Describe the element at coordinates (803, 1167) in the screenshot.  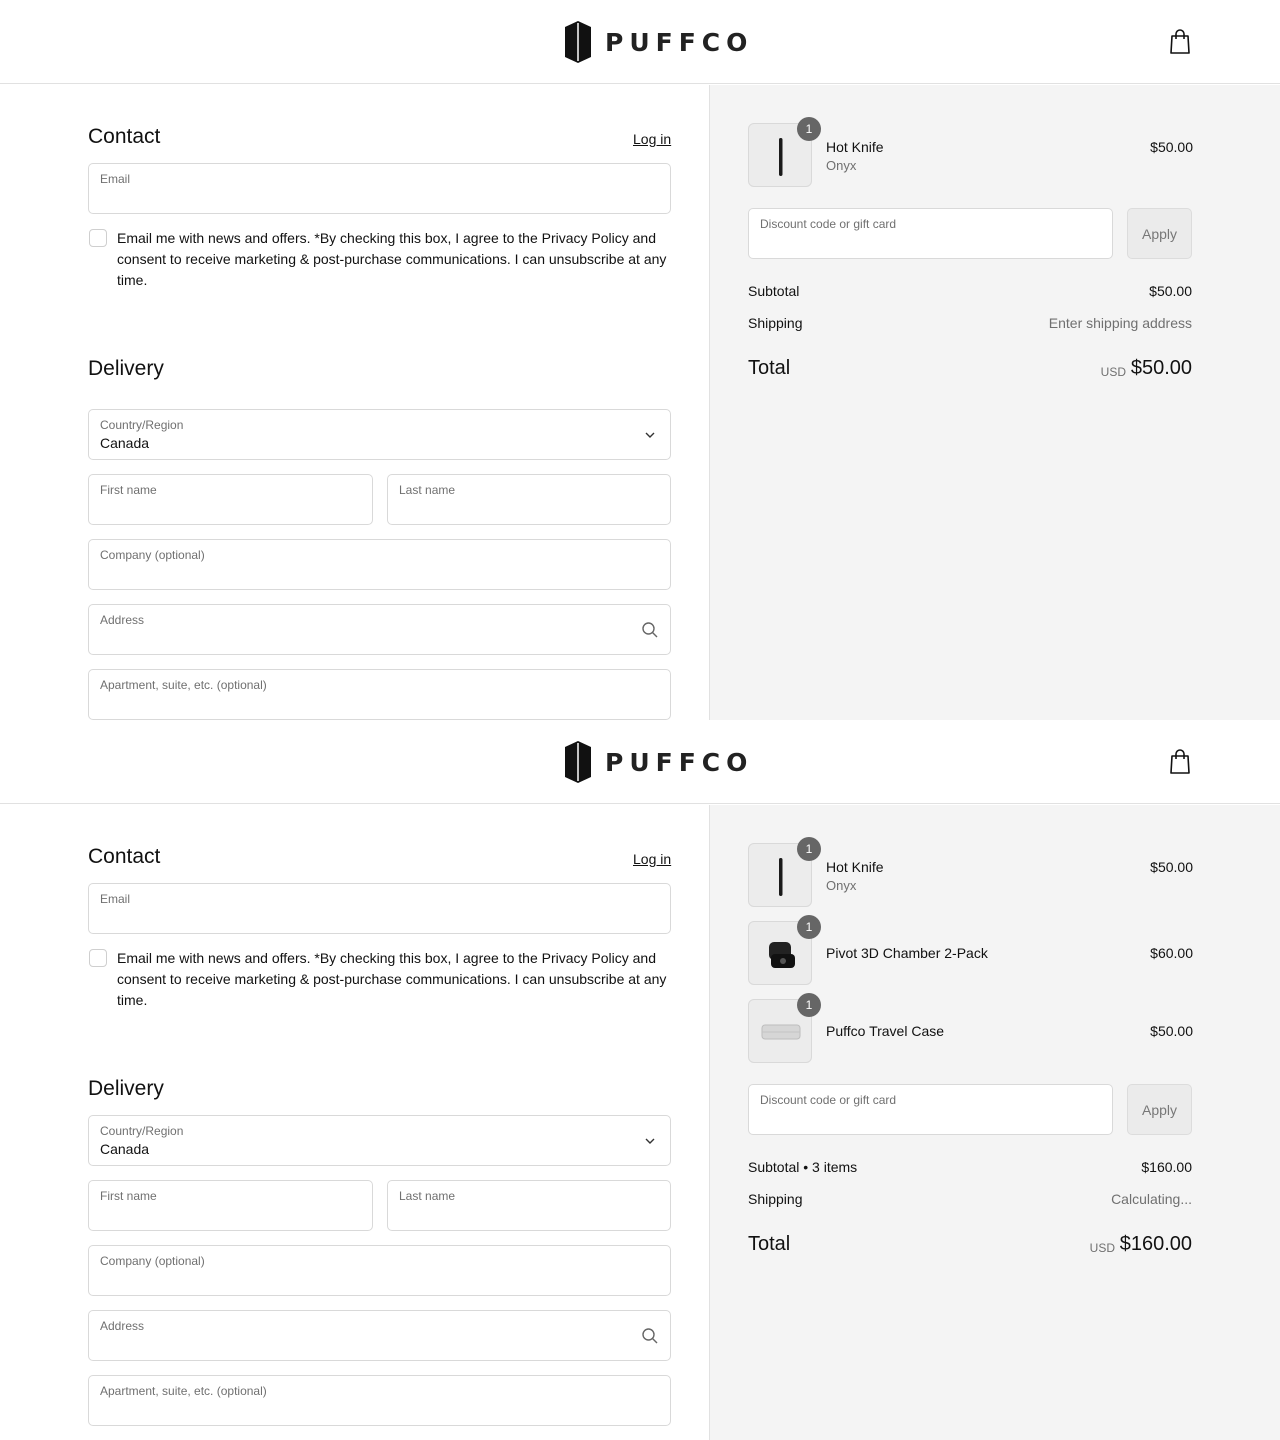
I see `subtotal-label: Subtotal • 3 items` at that location.